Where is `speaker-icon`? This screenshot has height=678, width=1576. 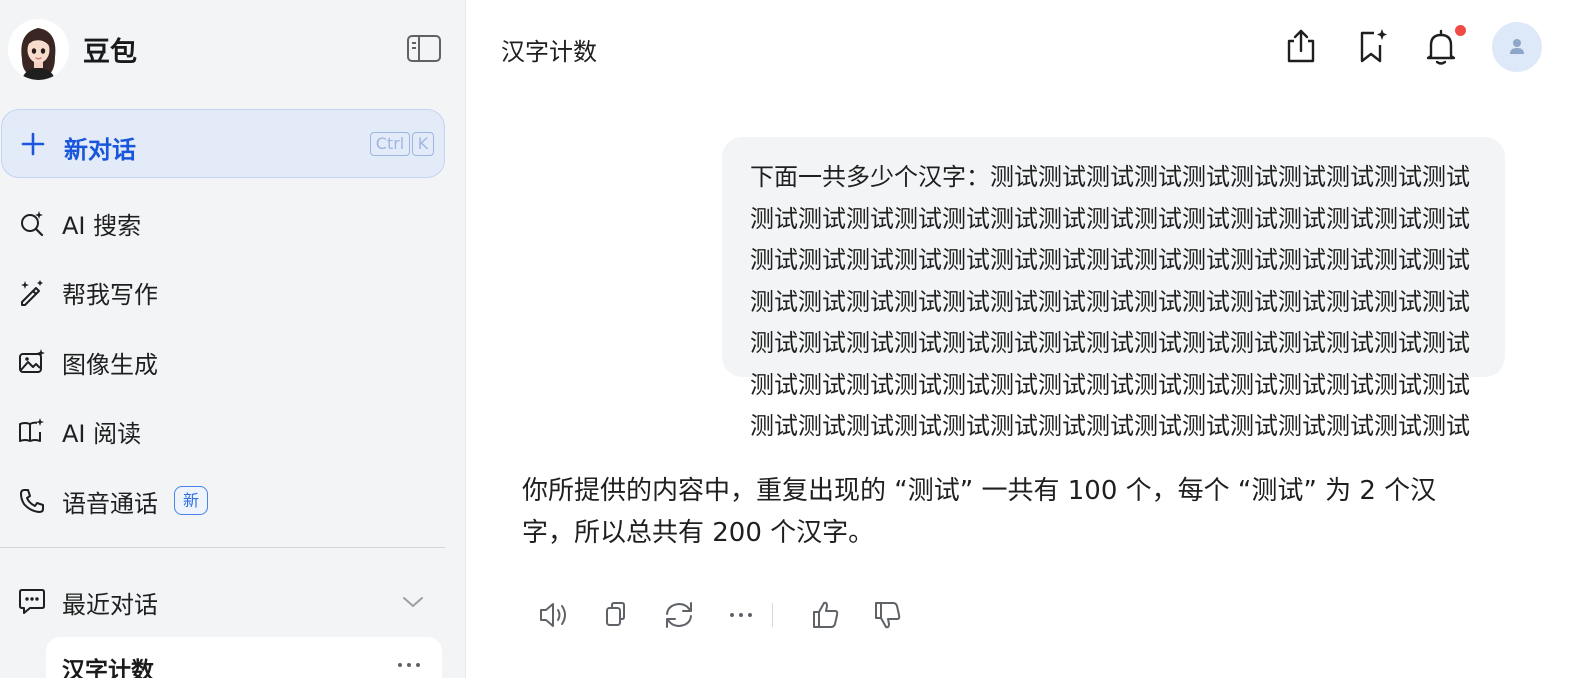
speaker-icon is located at coordinates (554, 615).